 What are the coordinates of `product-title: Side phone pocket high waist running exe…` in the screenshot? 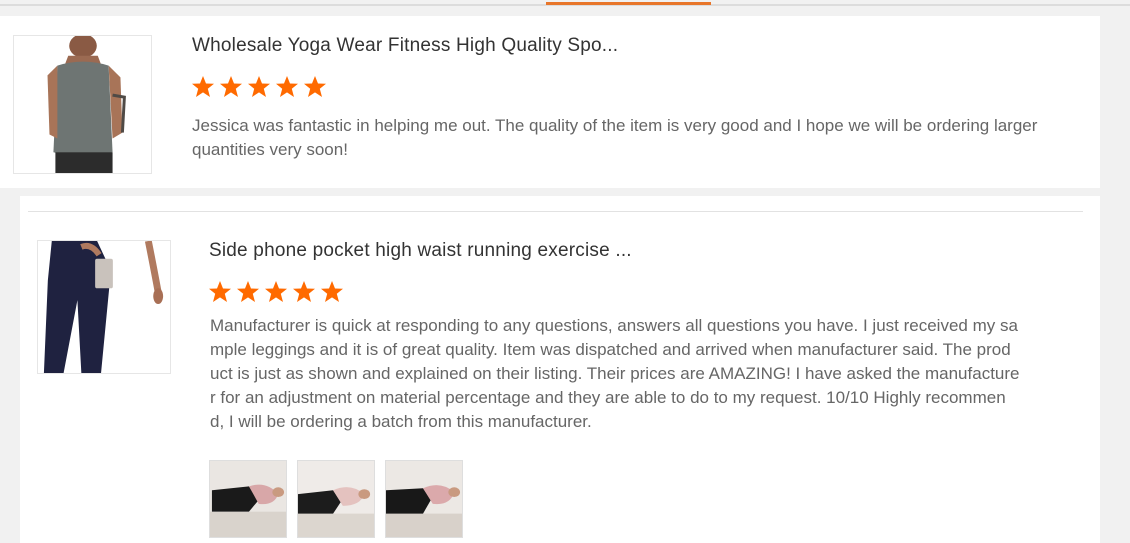 It's located at (420, 251).